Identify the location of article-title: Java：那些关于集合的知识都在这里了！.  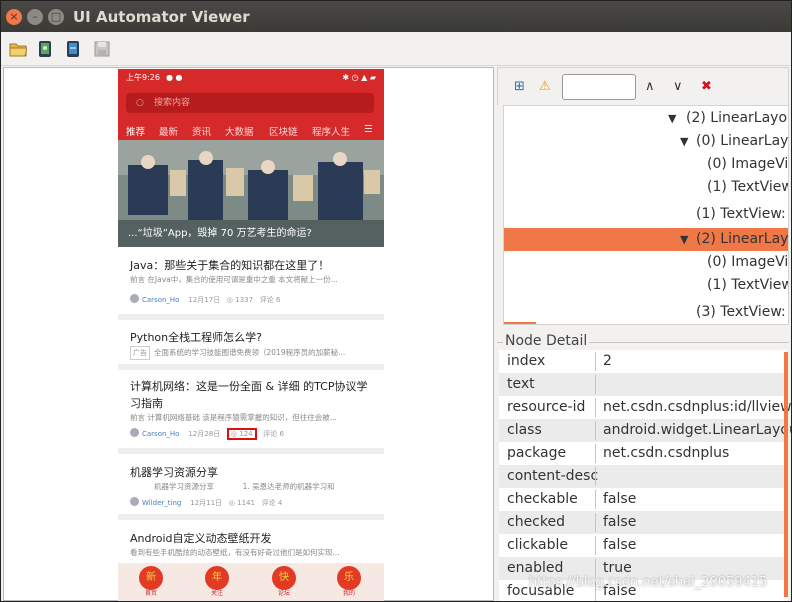
(230, 265).